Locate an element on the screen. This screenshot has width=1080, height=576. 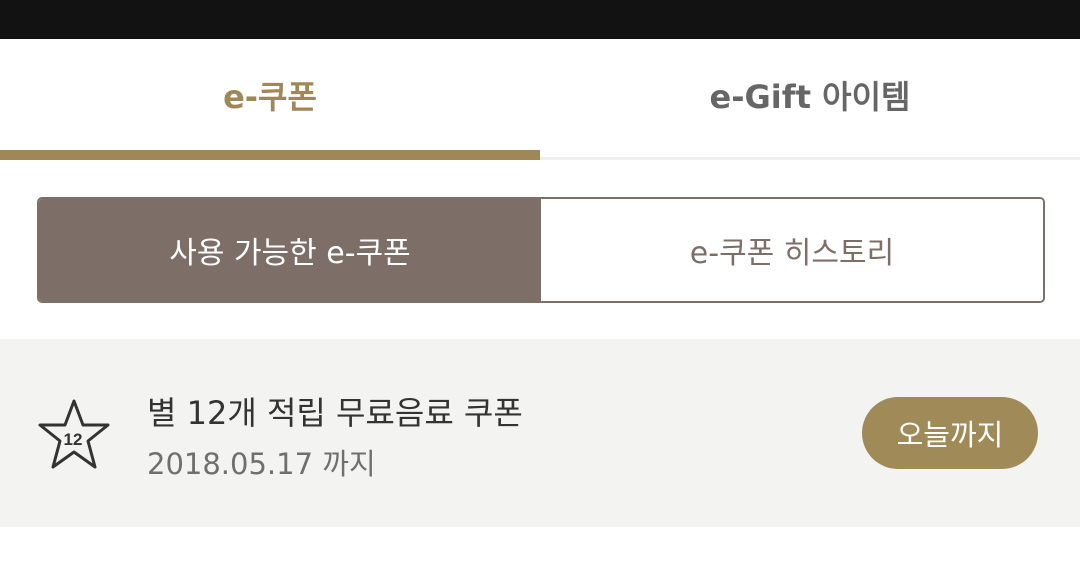
star-icon: 12 is located at coordinates (74, 434).